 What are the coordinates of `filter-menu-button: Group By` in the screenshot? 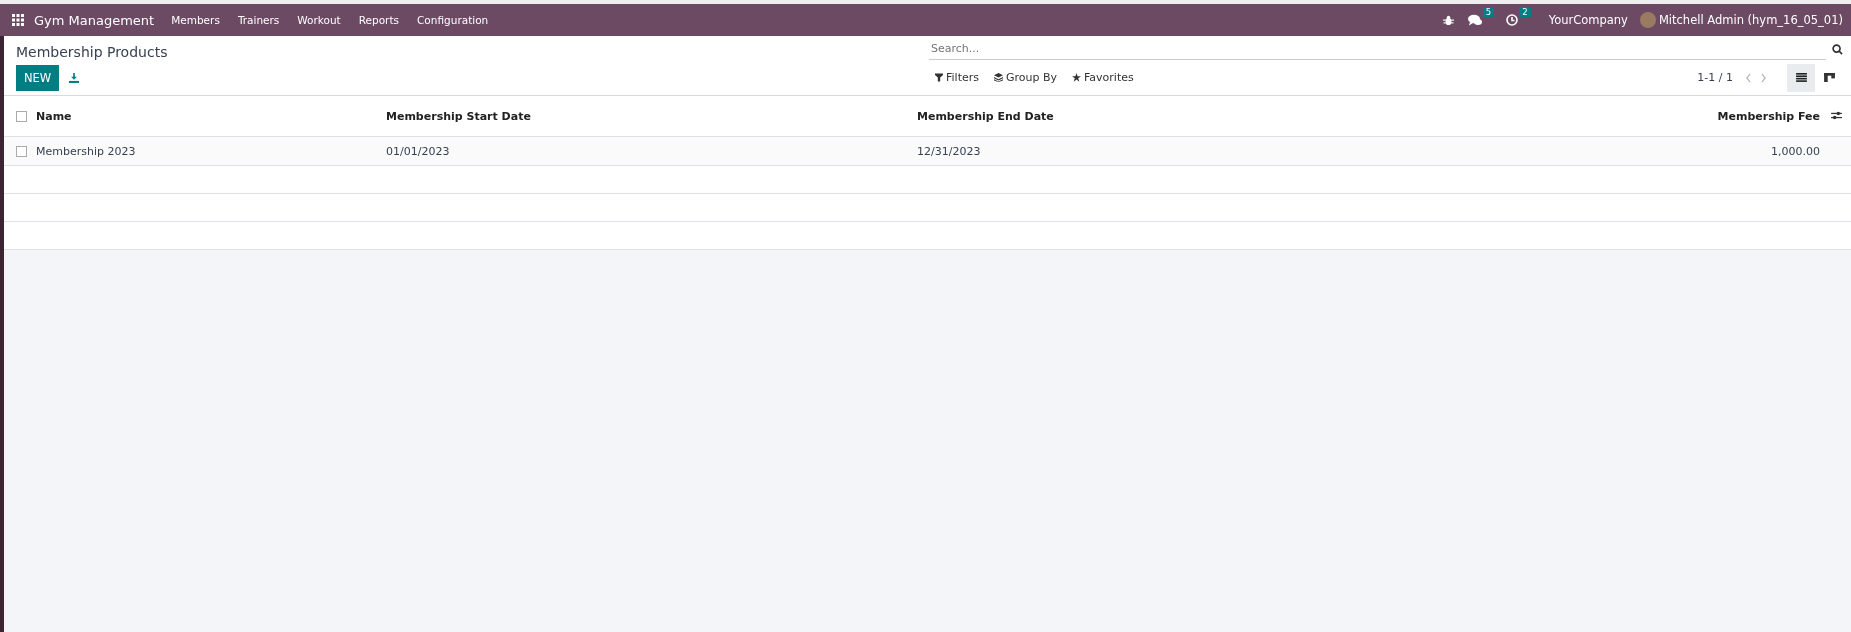 It's located at (1026, 77).